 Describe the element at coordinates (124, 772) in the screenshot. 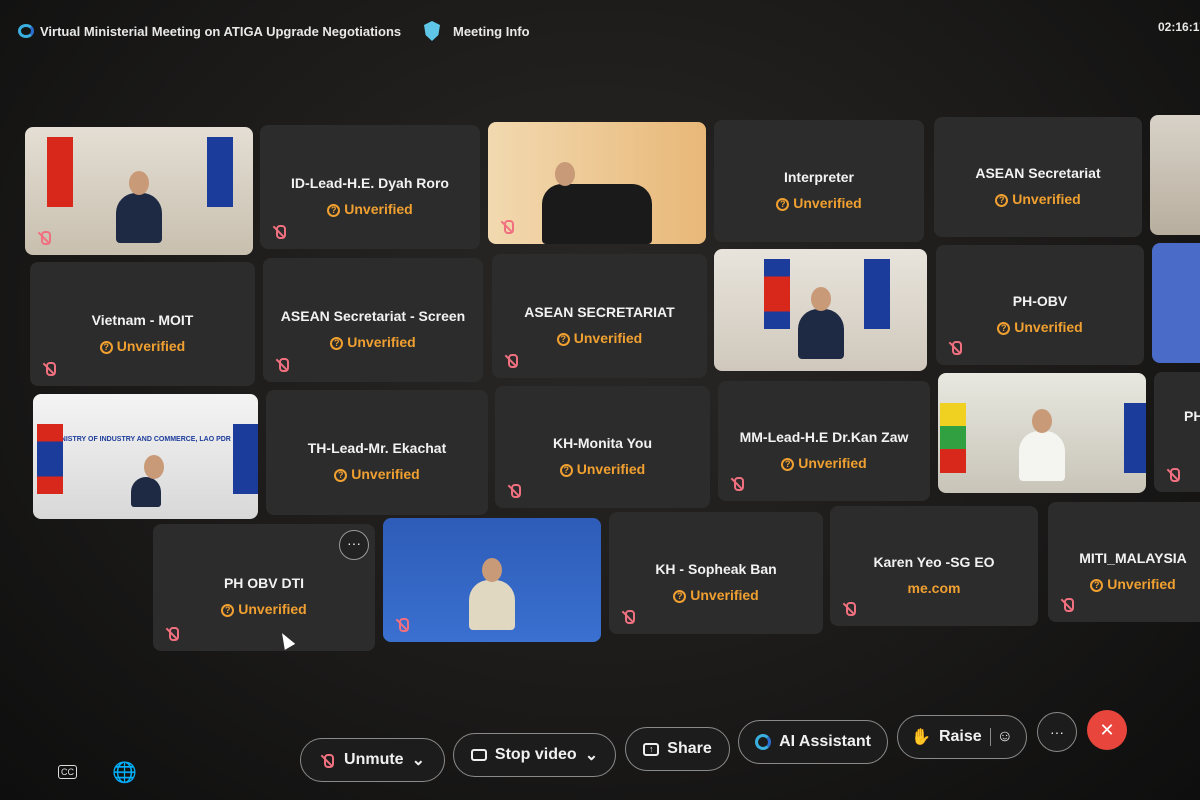

I see `globe-icon: 🌐` at that location.